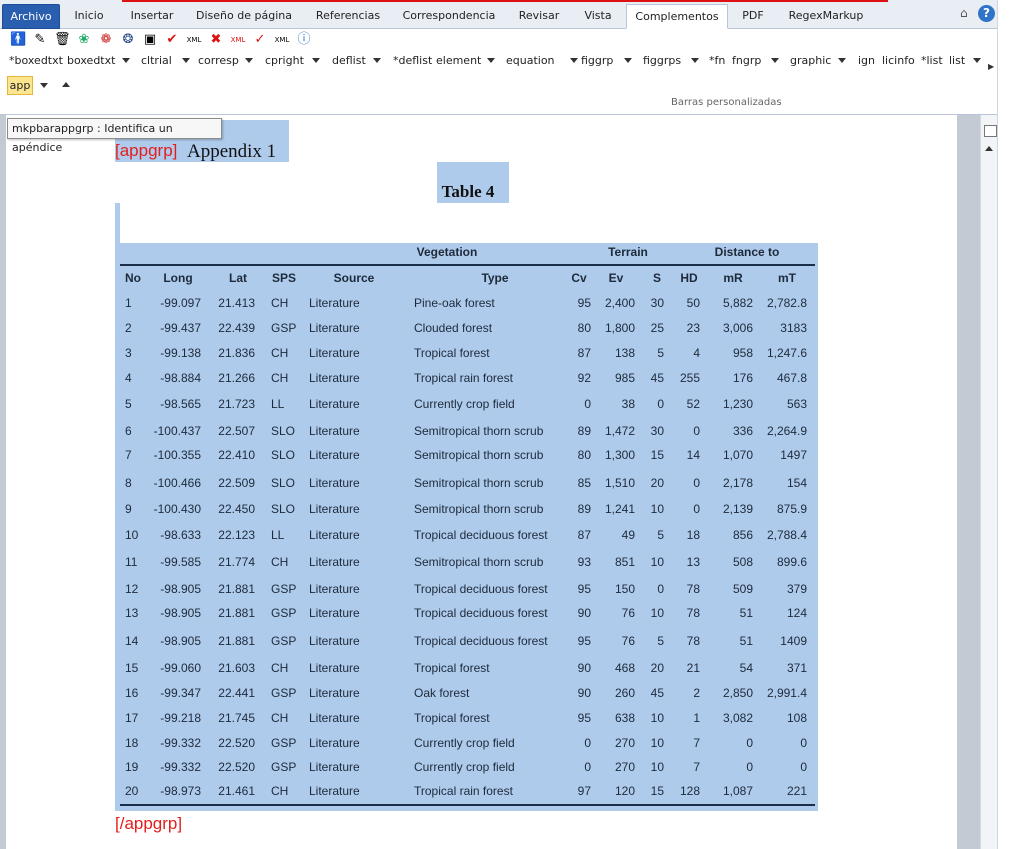  I want to click on close-icon: ✖, so click(216, 40).